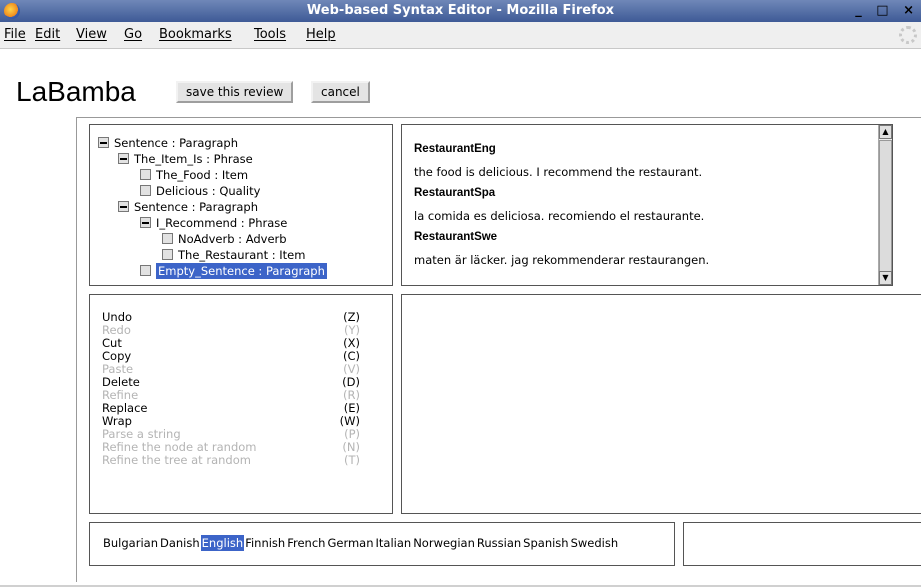 This screenshot has height=587, width=921. Describe the element at coordinates (231, 408) in the screenshot. I see `command-replace: Replace (E)` at that location.